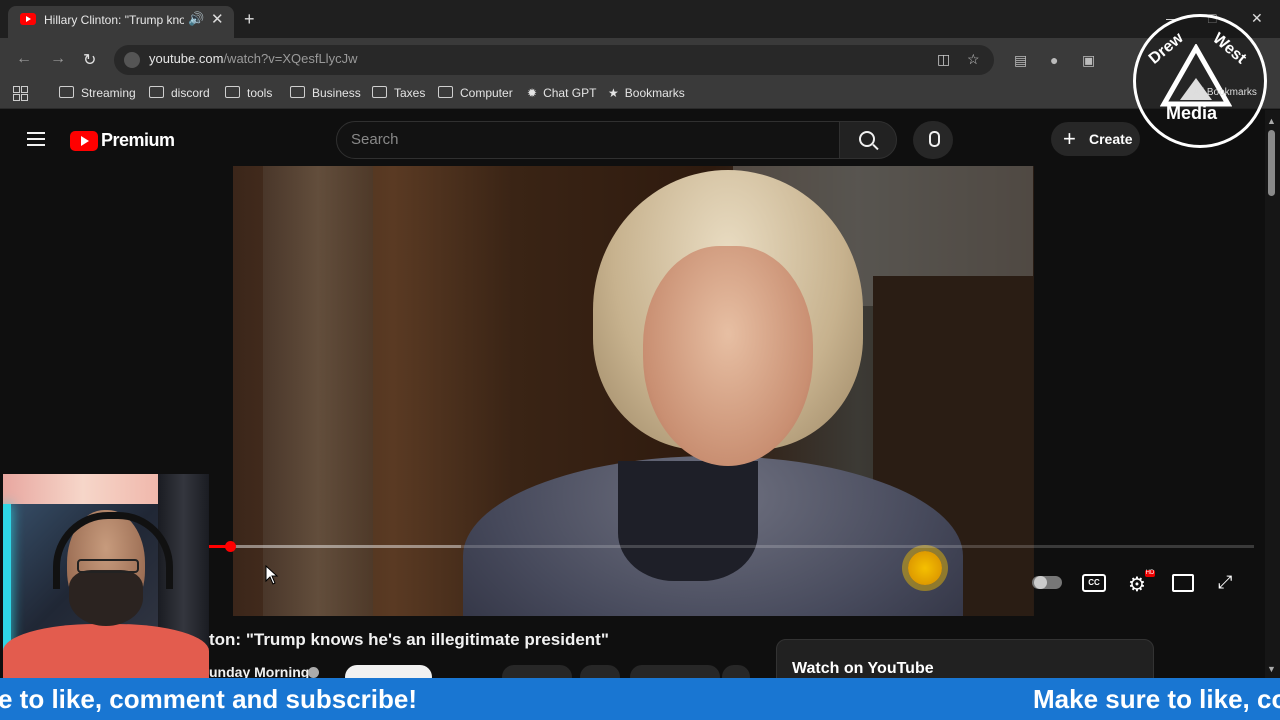 The height and width of the screenshot is (720, 1280). I want to click on chatgpt-icon: ✹, so click(532, 93).